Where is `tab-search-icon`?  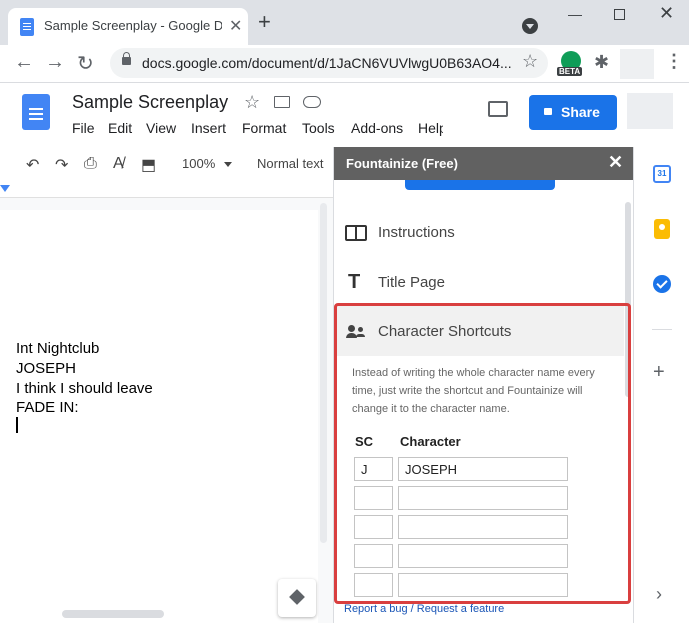 tab-search-icon is located at coordinates (530, 26).